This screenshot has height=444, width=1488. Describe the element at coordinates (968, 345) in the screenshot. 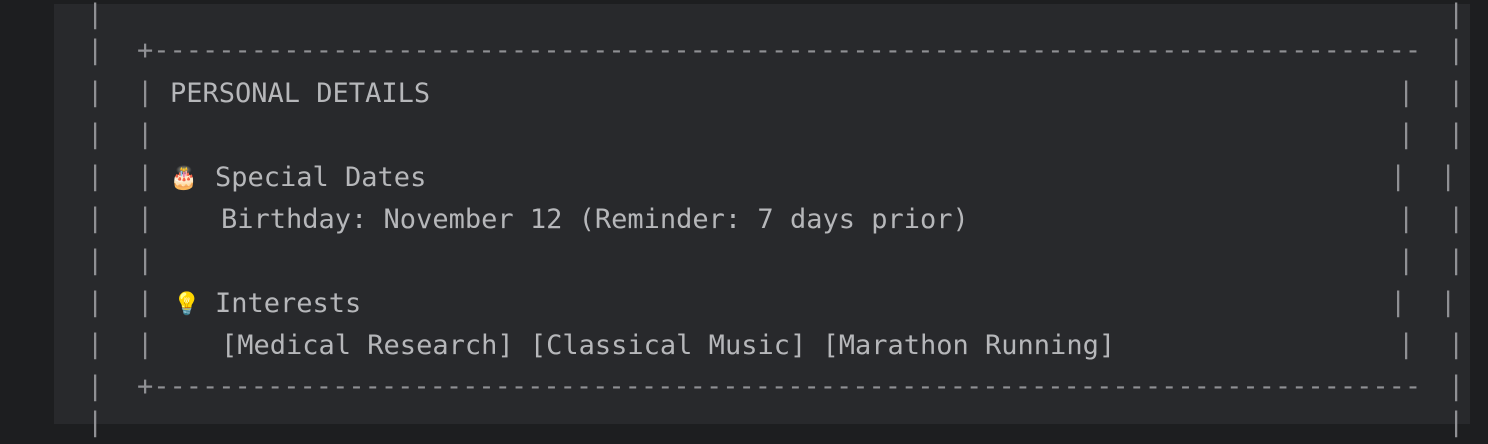

I see `interest-tag: [Marathon Running]` at that location.